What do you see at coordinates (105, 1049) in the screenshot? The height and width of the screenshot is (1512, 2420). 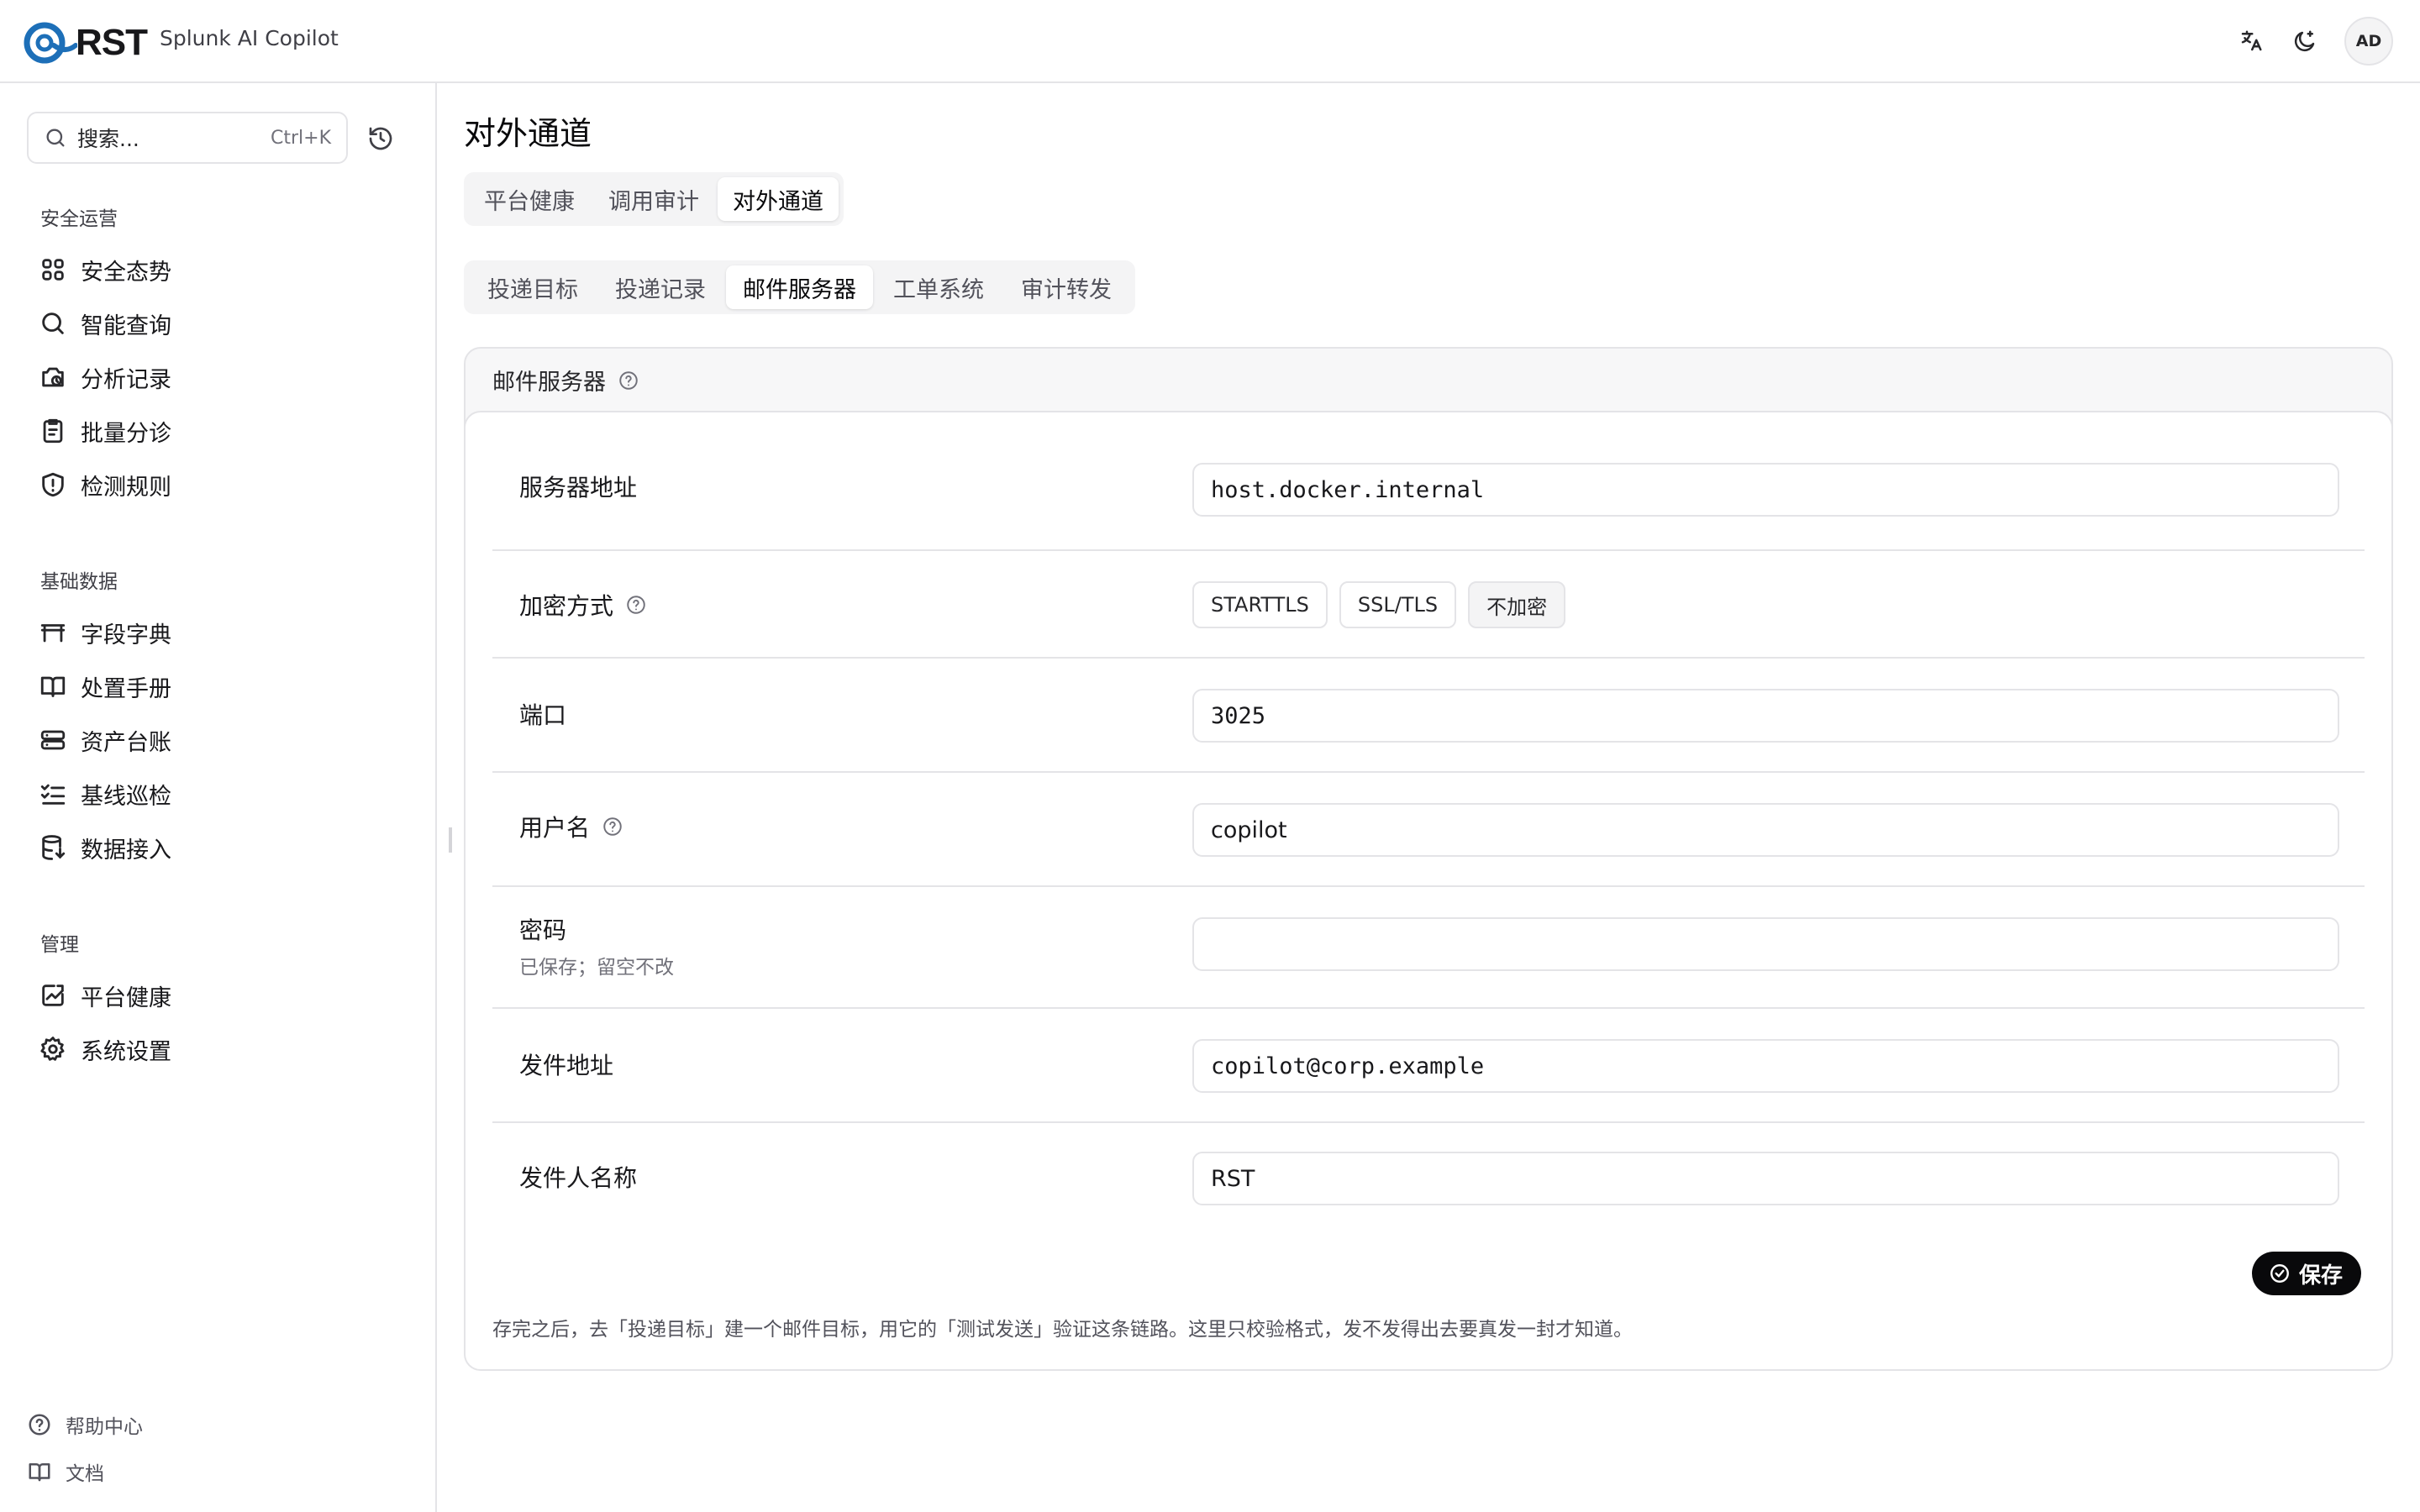 I see `sidebar-item-system-settings: 系统设置` at bounding box center [105, 1049].